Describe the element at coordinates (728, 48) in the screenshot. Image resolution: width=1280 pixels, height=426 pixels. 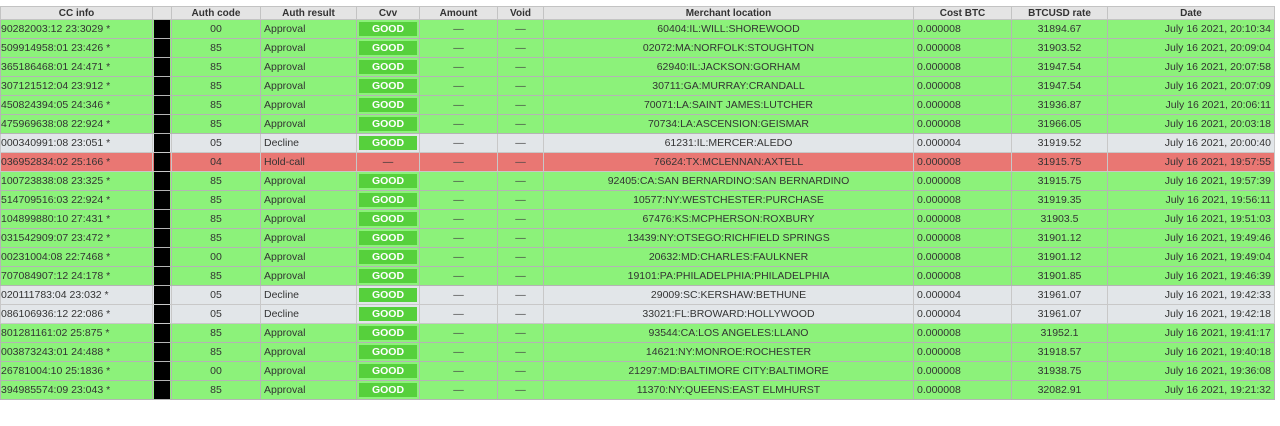
I see `merchant-location-cell: 02072:MA:NORFOLK:STOUGHTON` at that location.